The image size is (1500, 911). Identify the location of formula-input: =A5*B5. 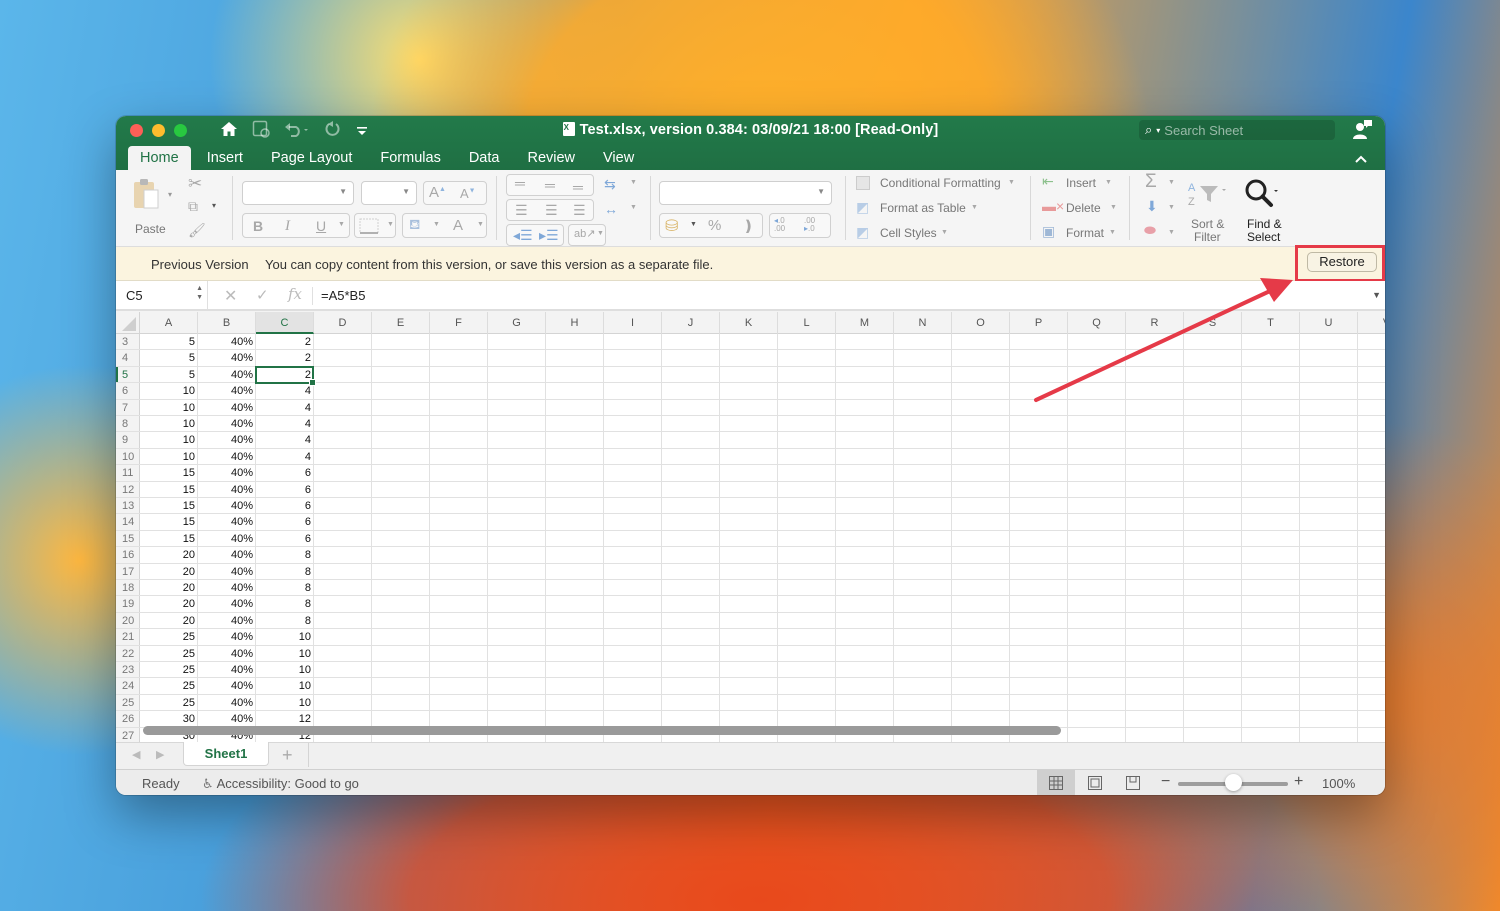
(343, 295).